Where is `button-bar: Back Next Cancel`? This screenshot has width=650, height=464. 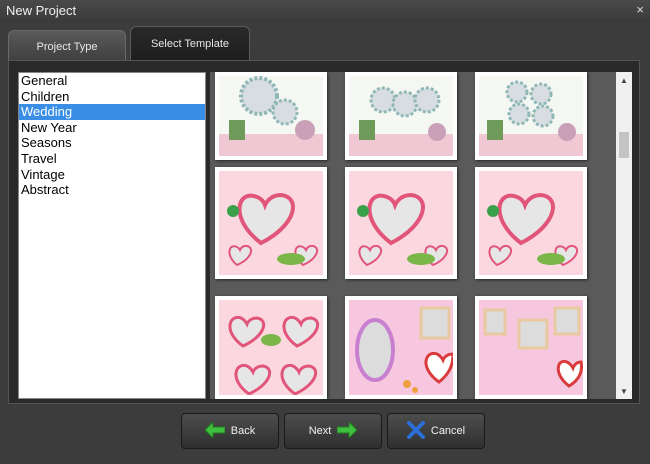 button-bar: Back Next Cancel is located at coordinates (324, 431).